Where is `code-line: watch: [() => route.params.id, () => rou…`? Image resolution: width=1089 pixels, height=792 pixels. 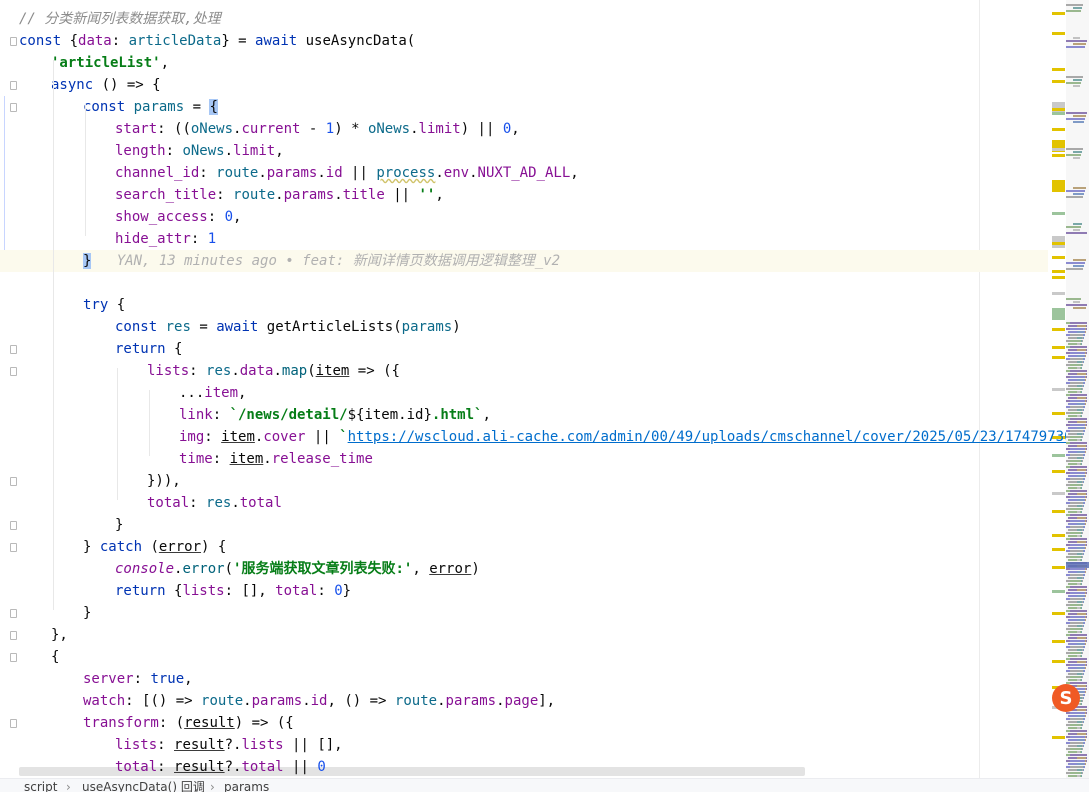
code-line: watch: [() => route.params.id, () => rou… is located at coordinates (319, 701).